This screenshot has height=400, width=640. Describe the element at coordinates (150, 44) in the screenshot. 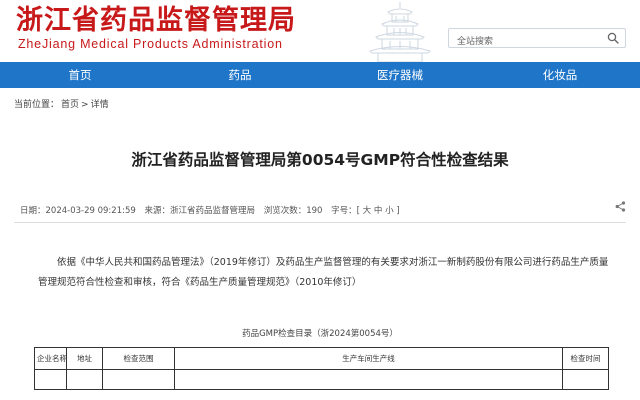

I see `site-subtitle: ZheJiang Medical Products Administration` at that location.